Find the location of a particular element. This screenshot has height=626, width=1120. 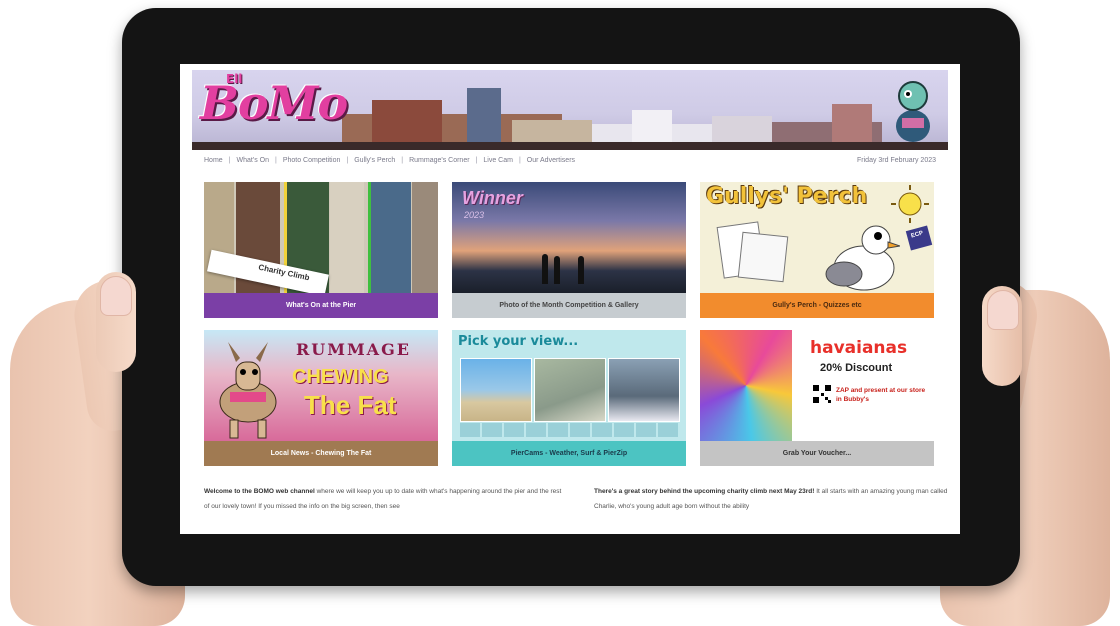

site-banner: Ell BoMo is located at coordinates (570, 110).